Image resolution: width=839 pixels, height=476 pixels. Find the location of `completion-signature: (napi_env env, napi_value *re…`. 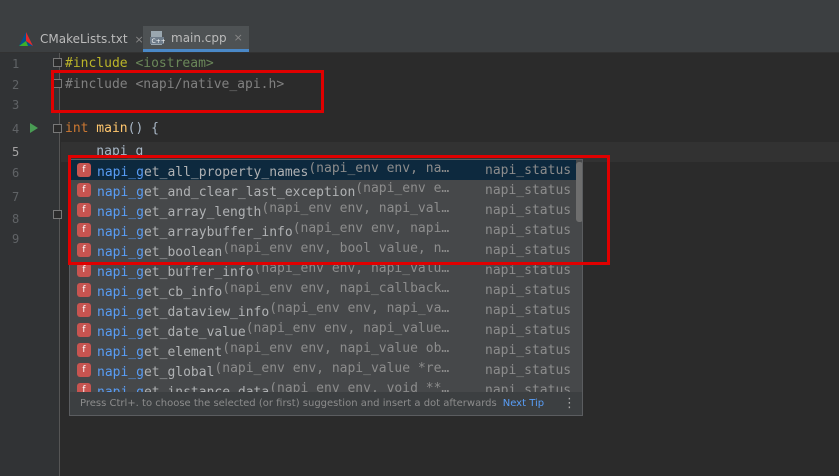

completion-signature: (napi_env env, napi_value *re… is located at coordinates (332, 368).